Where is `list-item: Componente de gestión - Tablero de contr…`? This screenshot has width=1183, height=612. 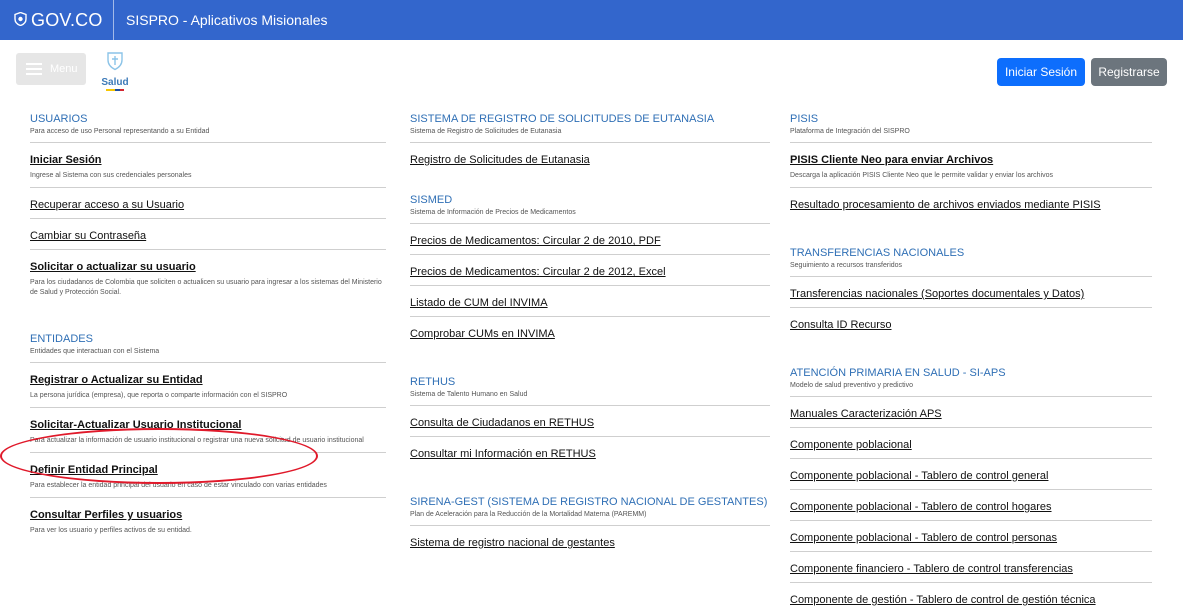
list-item: Componente de gestión - Tablero de contr… is located at coordinates (971, 600).